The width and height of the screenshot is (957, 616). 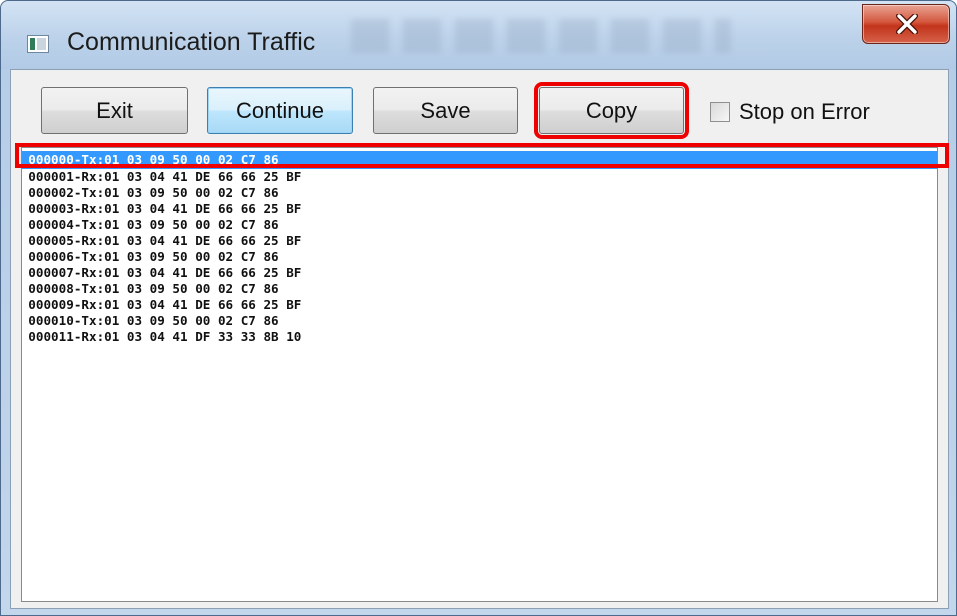 I want to click on log-line: 000007-Rx:01 03 04 41 DE 66 66 25 BF, so click(x=479, y=273).